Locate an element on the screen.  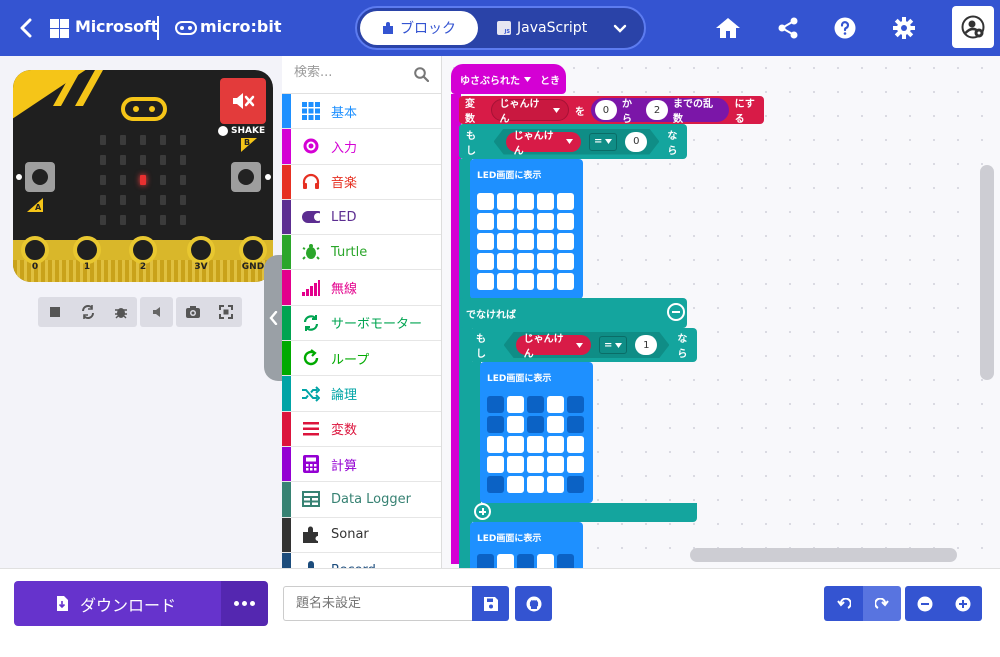
led-editor-grid is located at coordinates (535, 444).